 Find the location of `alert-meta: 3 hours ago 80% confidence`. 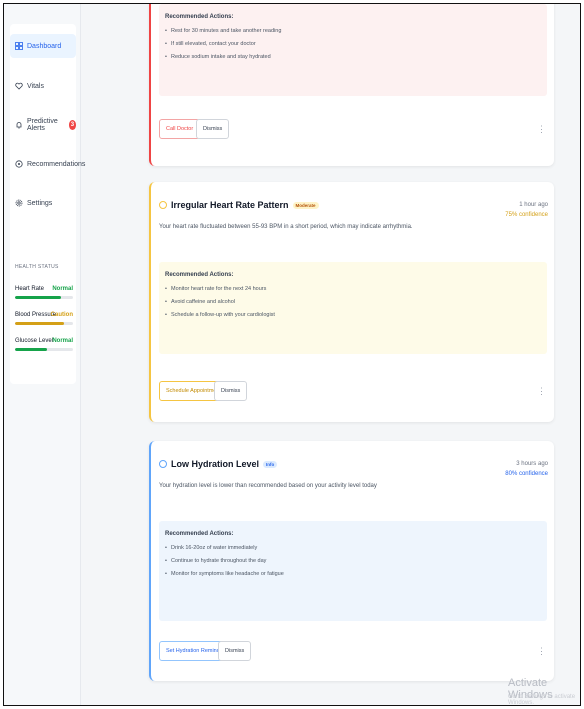

alert-meta: 3 hours ago 80% confidence is located at coordinates (526, 469).